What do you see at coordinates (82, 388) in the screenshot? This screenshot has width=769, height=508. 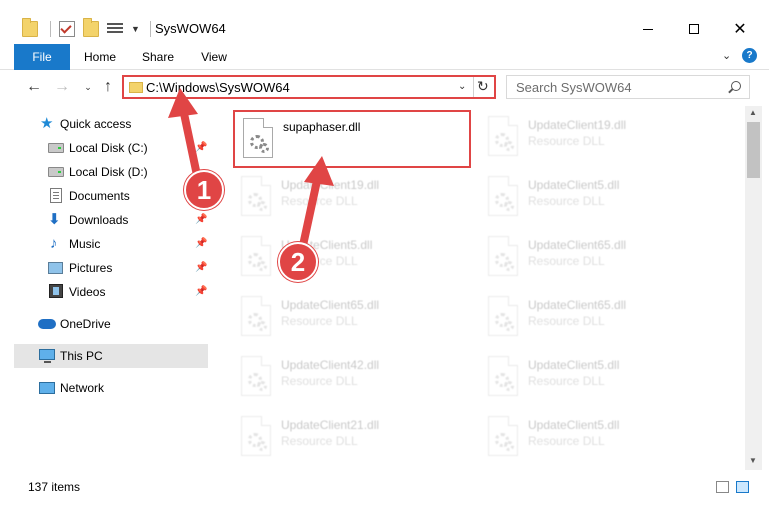 I see `sidebar-item-label: Network` at bounding box center [82, 388].